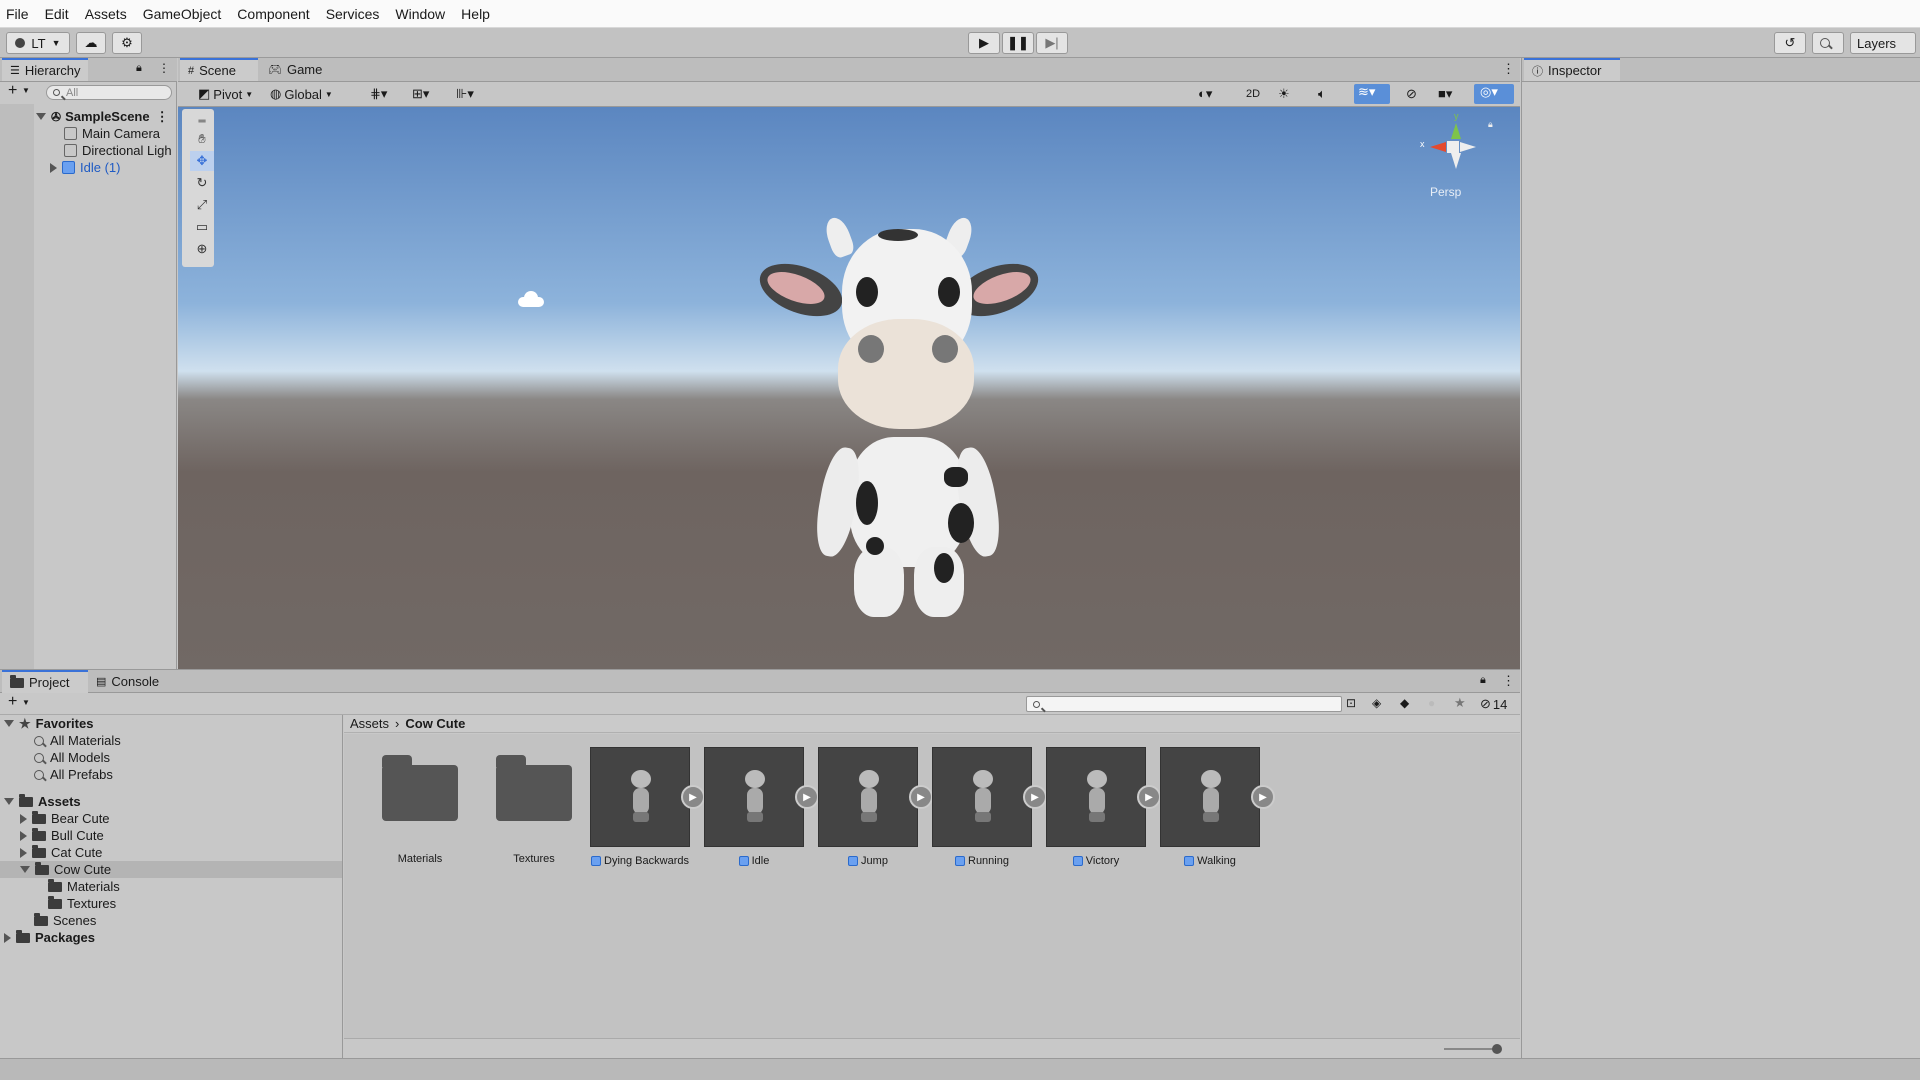 This screenshot has height=1080, width=1920. Describe the element at coordinates (1883, 43) in the screenshot. I see `layers-dropdown: Layers` at that location.